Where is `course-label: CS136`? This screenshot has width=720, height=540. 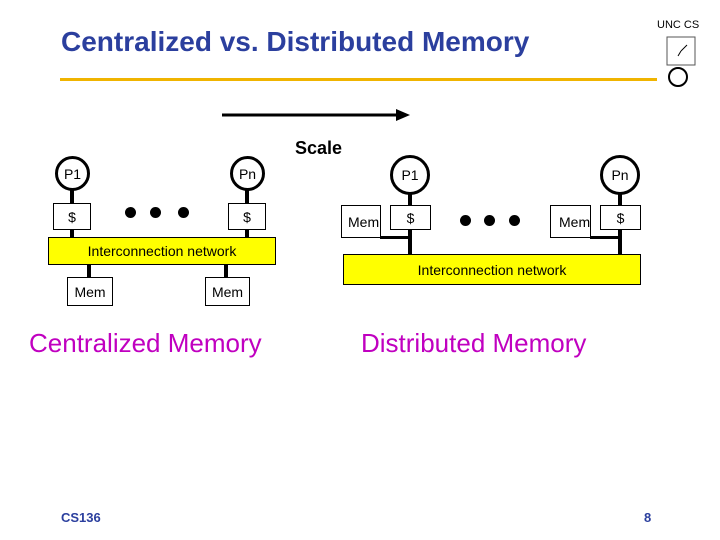
course-label: CS136 is located at coordinates (81, 517).